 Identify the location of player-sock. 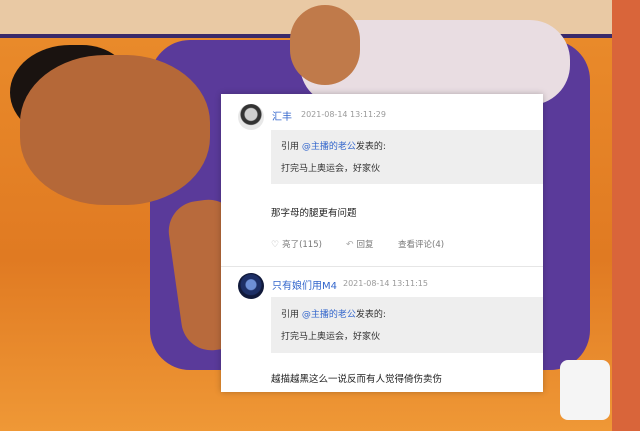
(585, 390).